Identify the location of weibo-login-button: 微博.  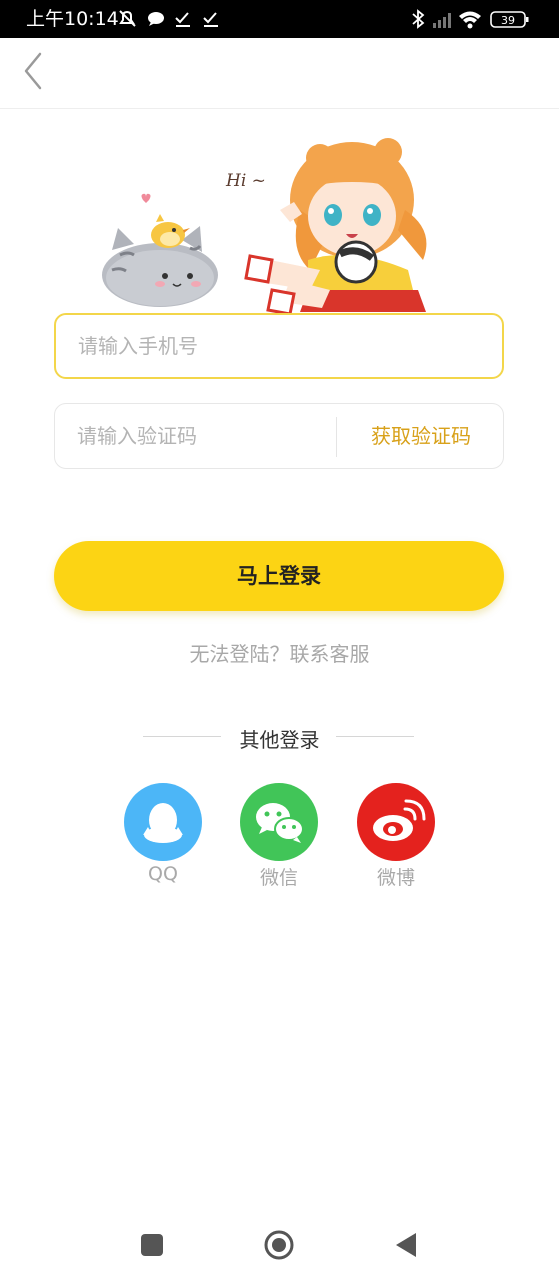
(396, 836).